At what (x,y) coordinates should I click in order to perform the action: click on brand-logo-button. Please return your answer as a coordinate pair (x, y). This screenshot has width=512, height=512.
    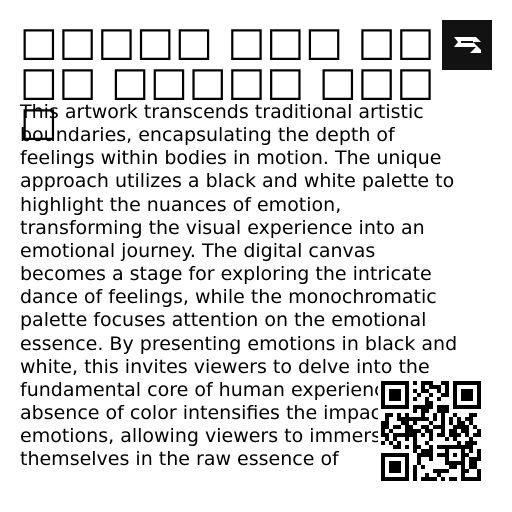
    Looking at the image, I should click on (467, 45).